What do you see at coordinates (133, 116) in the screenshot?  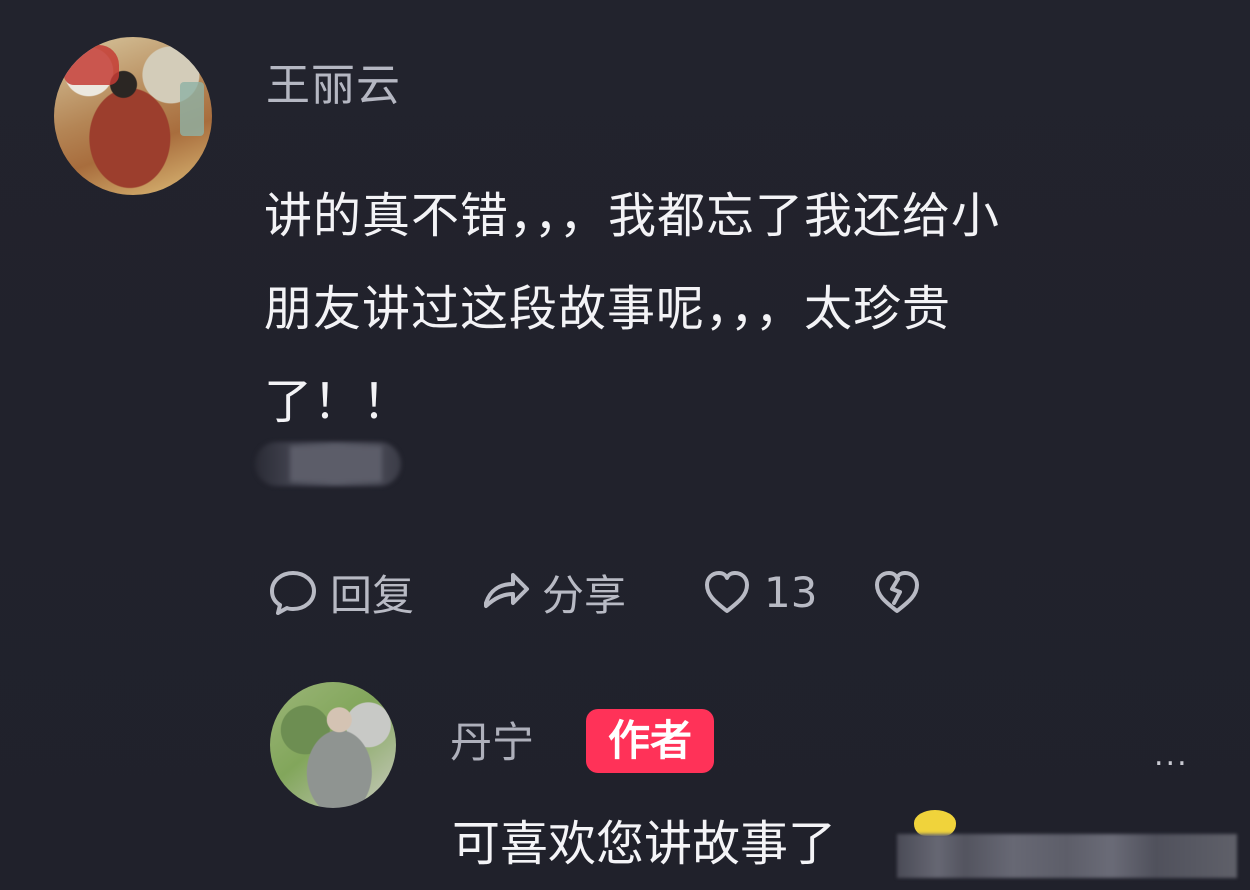 I see `commenter-avatar` at bounding box center [133, 116].